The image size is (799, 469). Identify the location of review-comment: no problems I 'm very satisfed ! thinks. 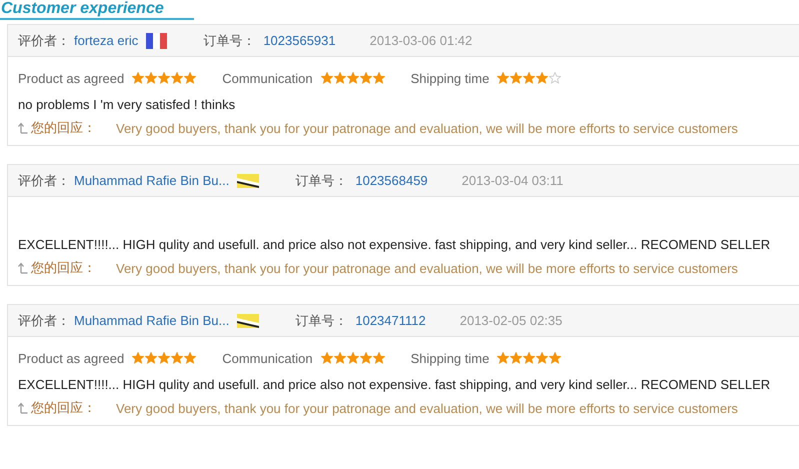
(127, 105).